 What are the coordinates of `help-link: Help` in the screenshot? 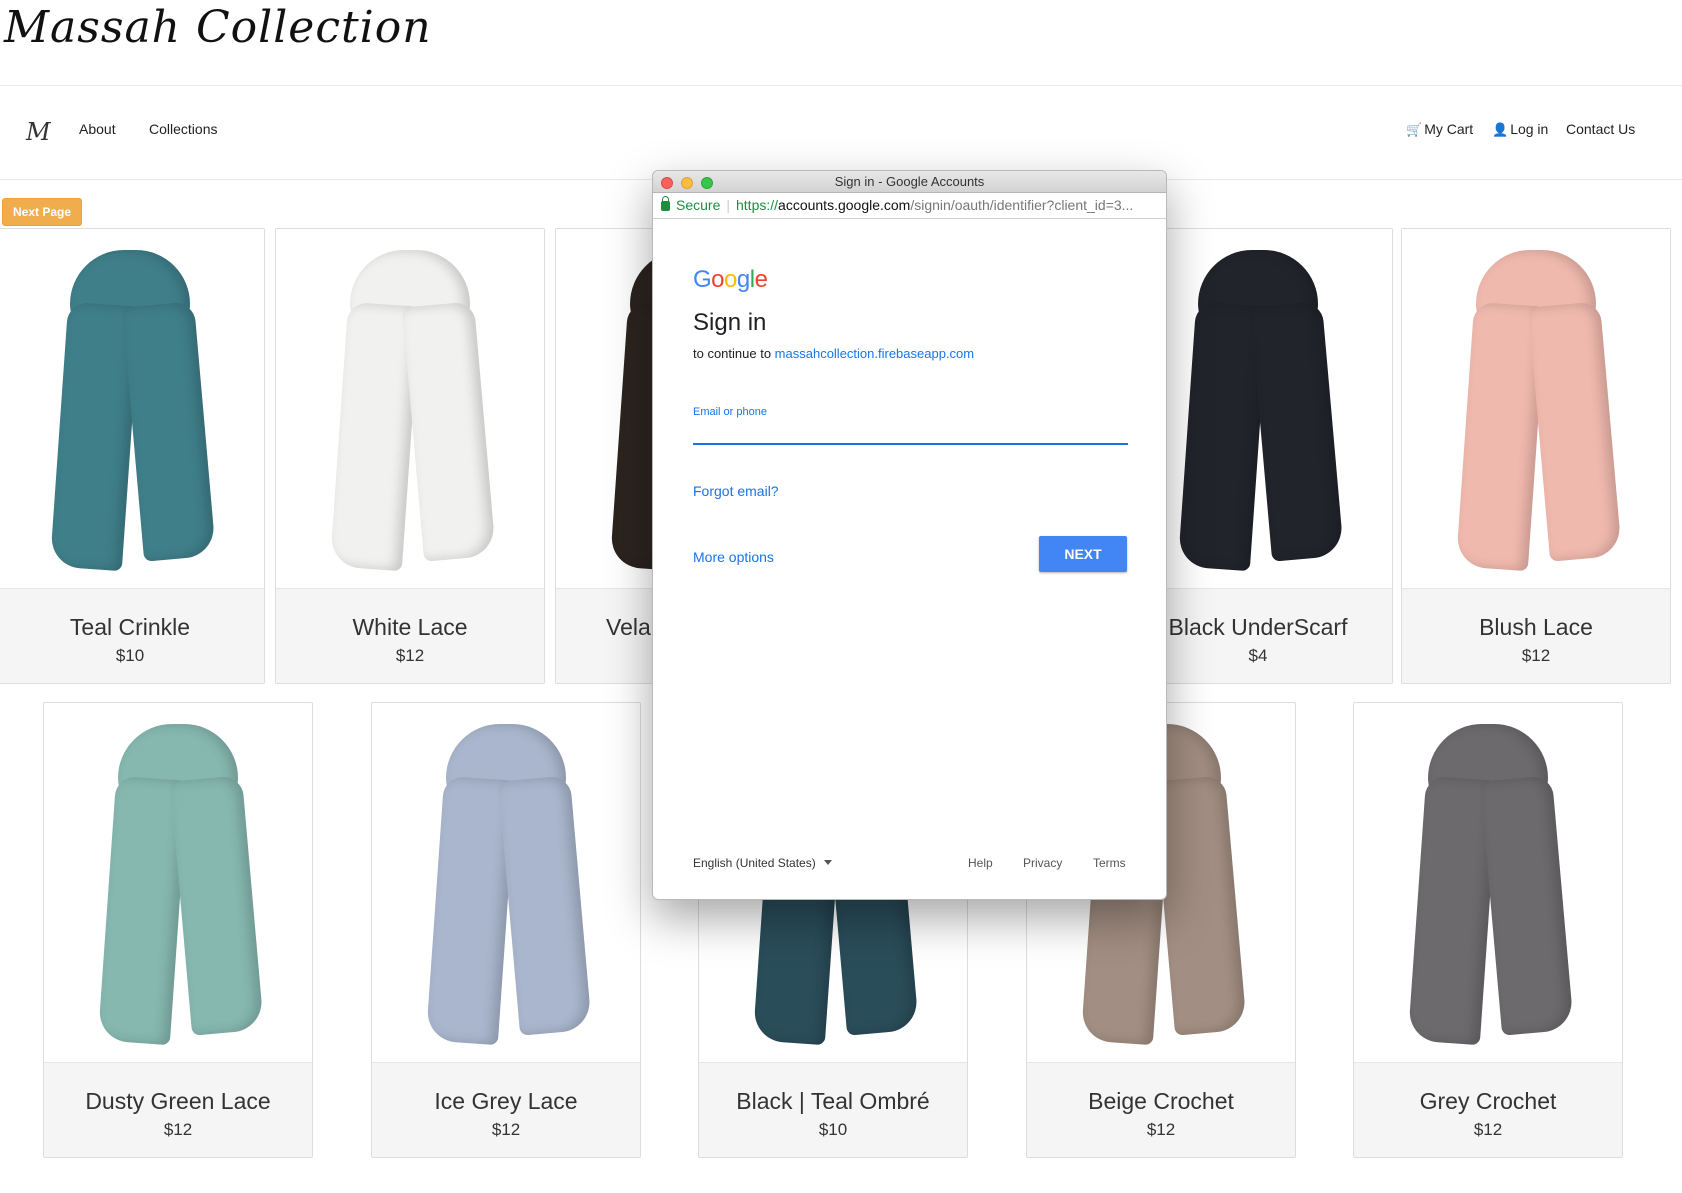 It's located at (980, 863).